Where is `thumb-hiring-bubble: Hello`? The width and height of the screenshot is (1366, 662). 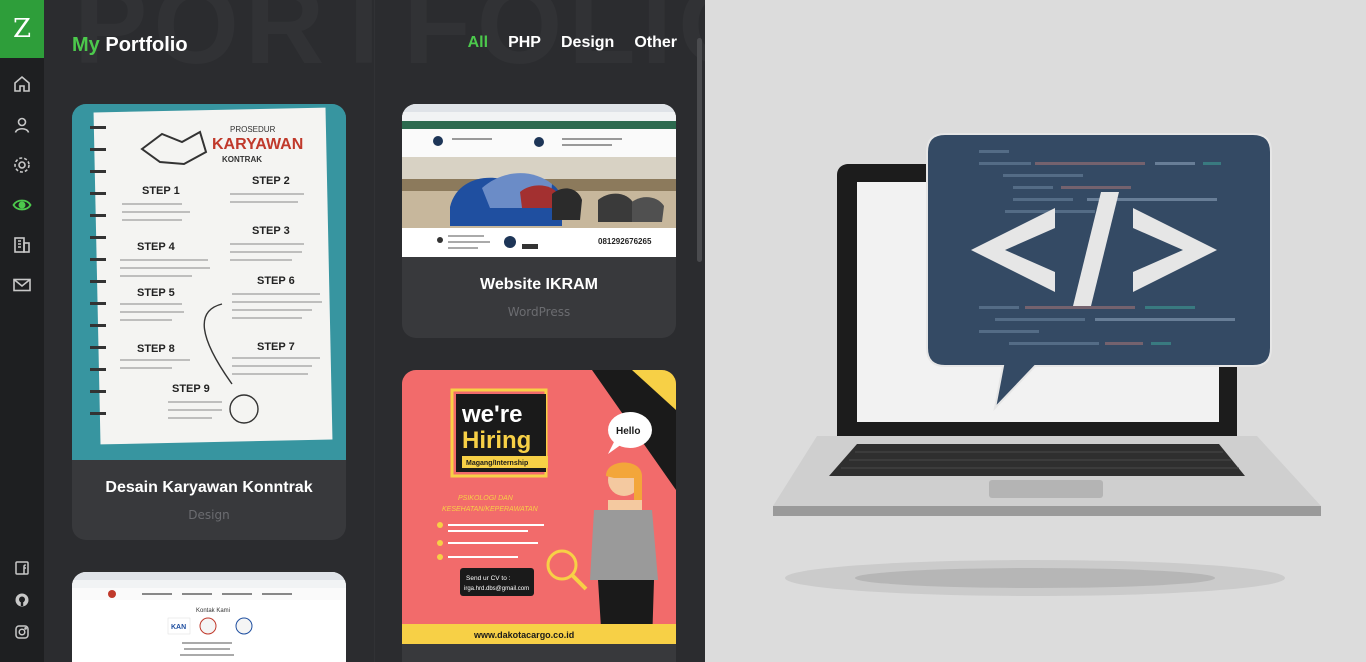
thumb-hiring-bubble: Hello is located at coordinates (628, 431).